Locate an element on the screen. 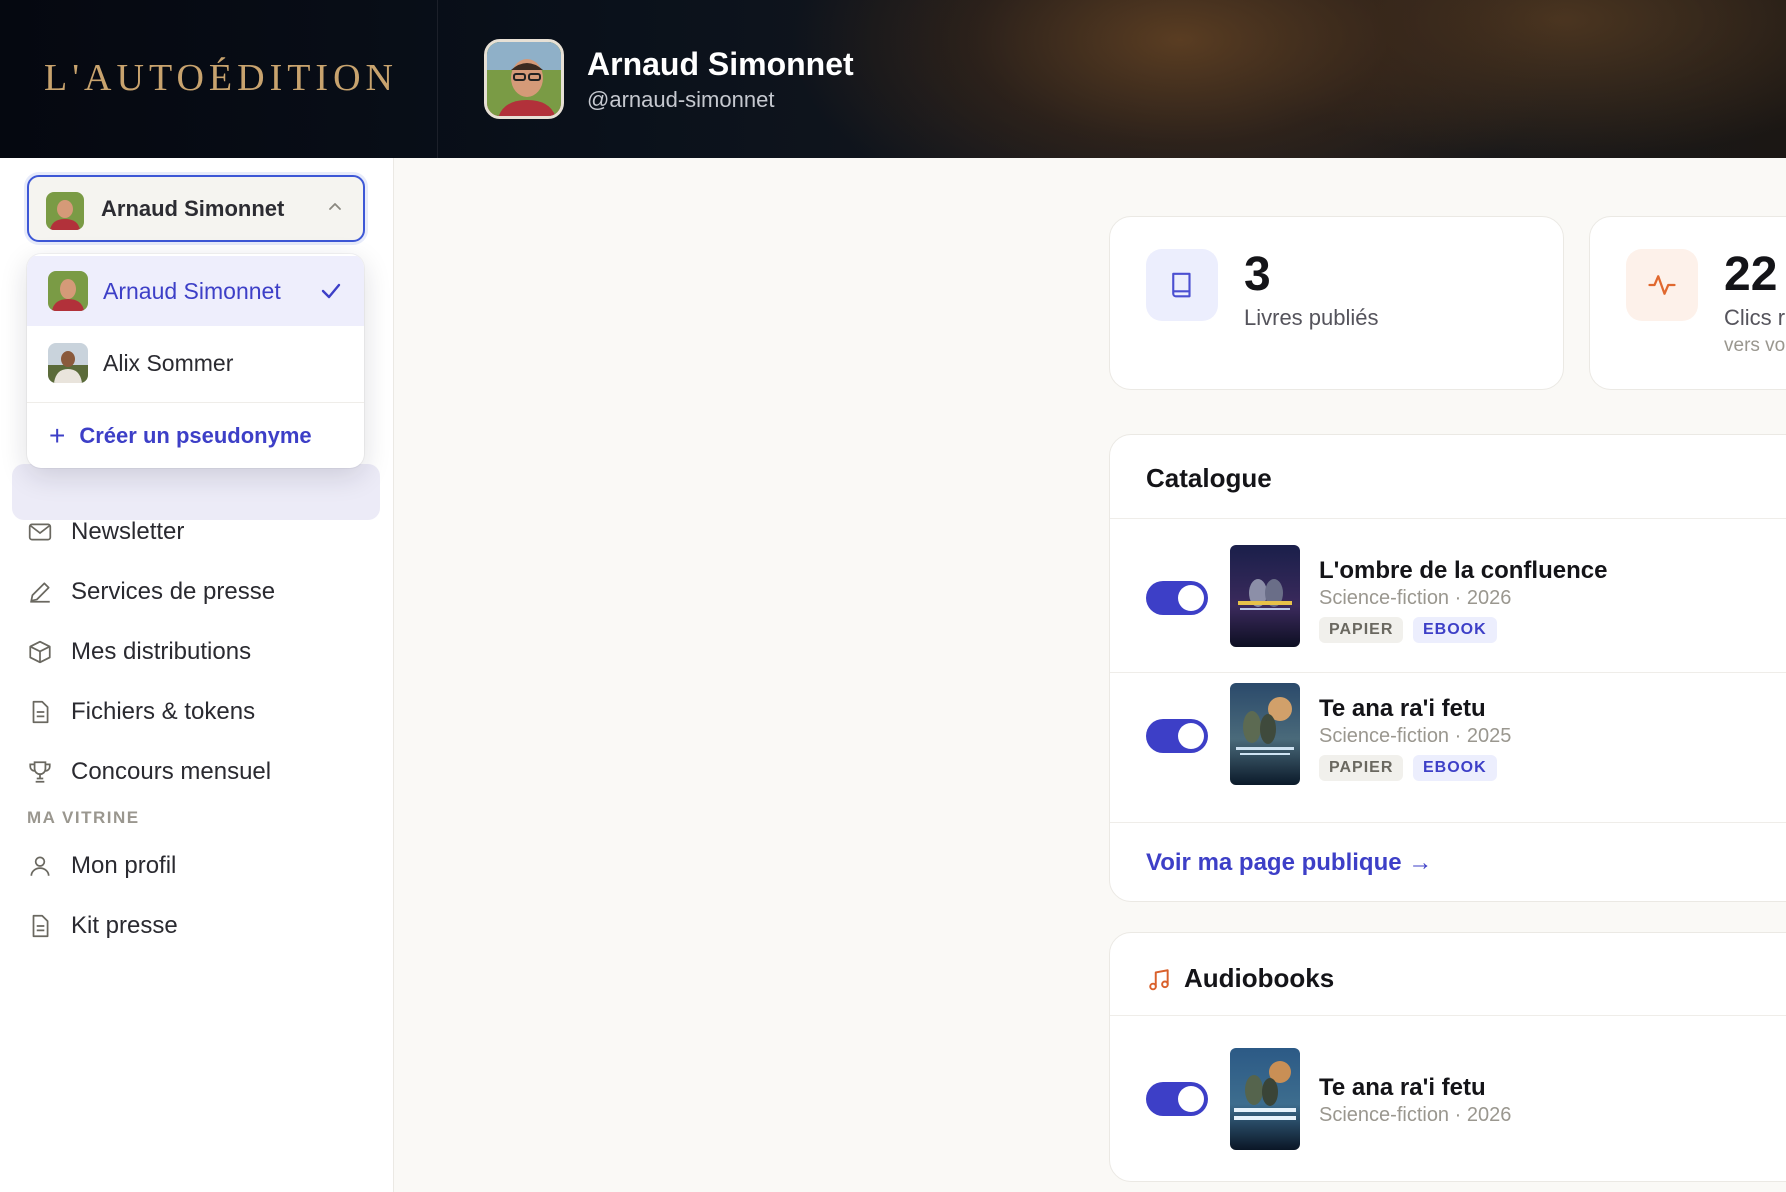 Image resolution: width=1786 pixels, height=1192 pixels. check-icon is located at coordinates (331, 291).